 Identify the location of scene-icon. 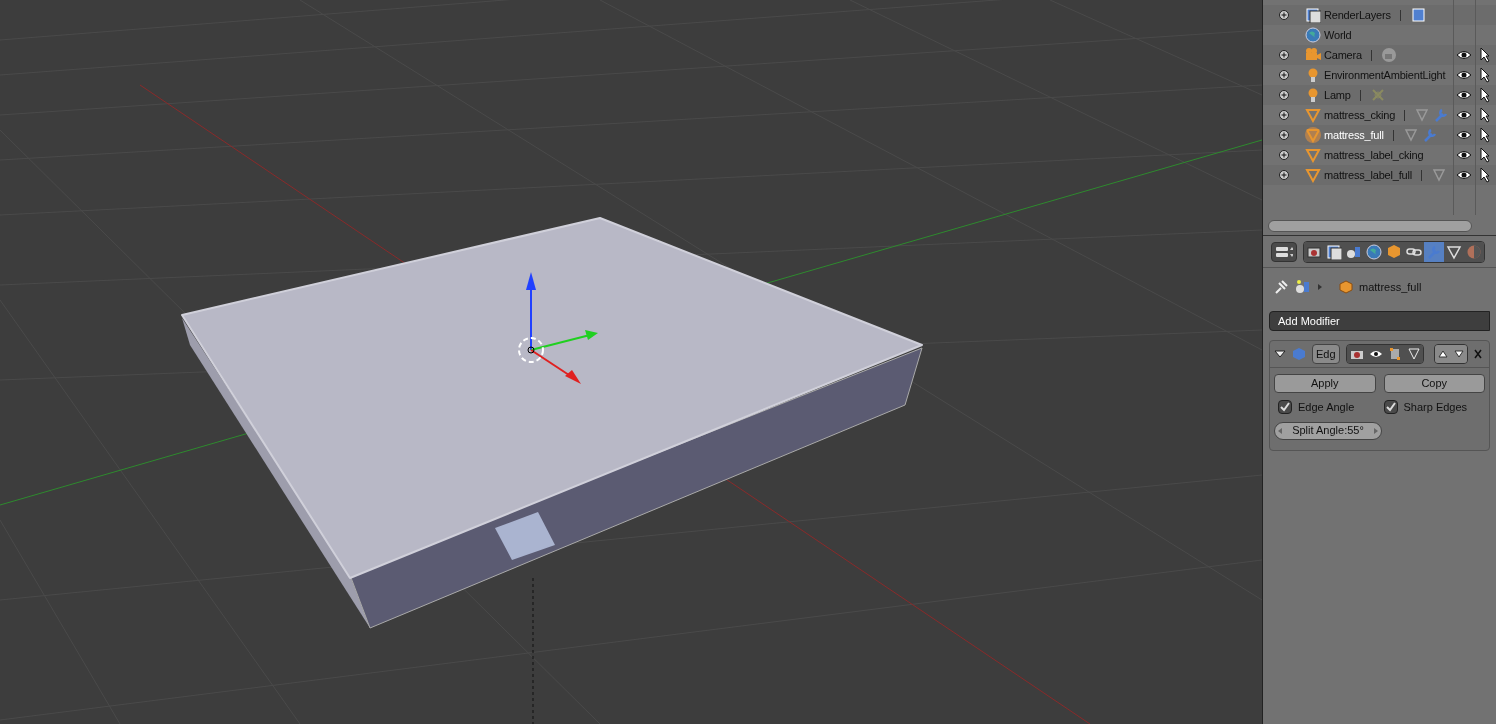
(1303, 287).